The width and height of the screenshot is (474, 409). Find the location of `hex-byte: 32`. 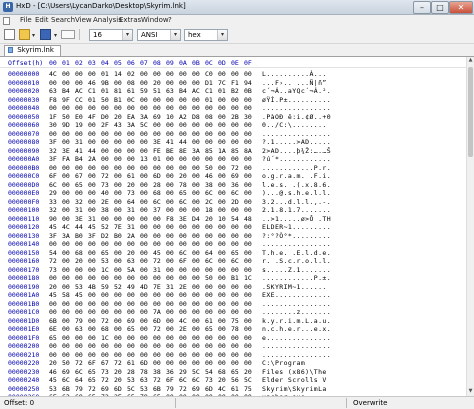

hex-byte: 32 is located at coordinates (53, 210).